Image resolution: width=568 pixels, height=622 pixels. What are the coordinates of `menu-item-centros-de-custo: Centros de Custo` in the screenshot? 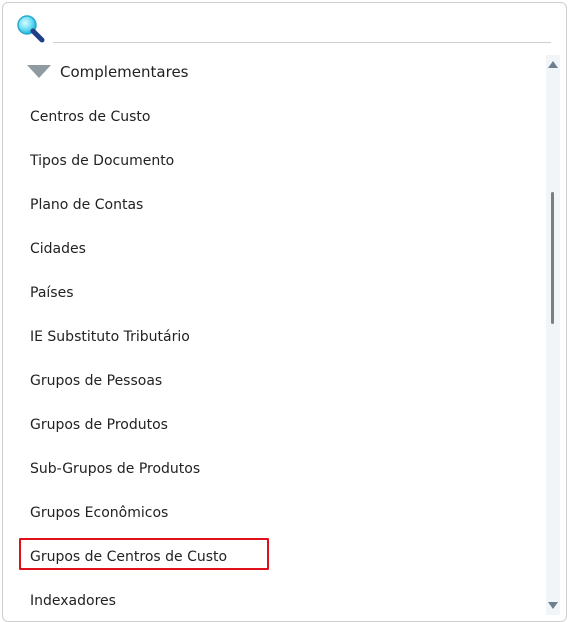 It's located at (268, 117).